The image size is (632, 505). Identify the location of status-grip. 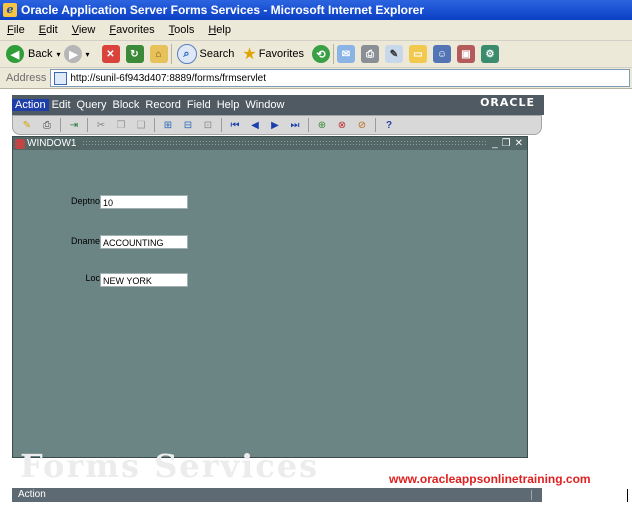
(535, 495).